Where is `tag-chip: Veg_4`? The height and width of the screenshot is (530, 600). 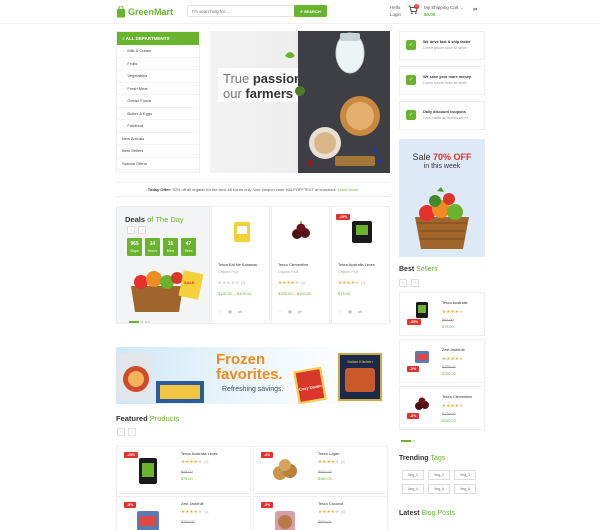
tag-chip: Veg_4 is located at coordinates (413, 489).